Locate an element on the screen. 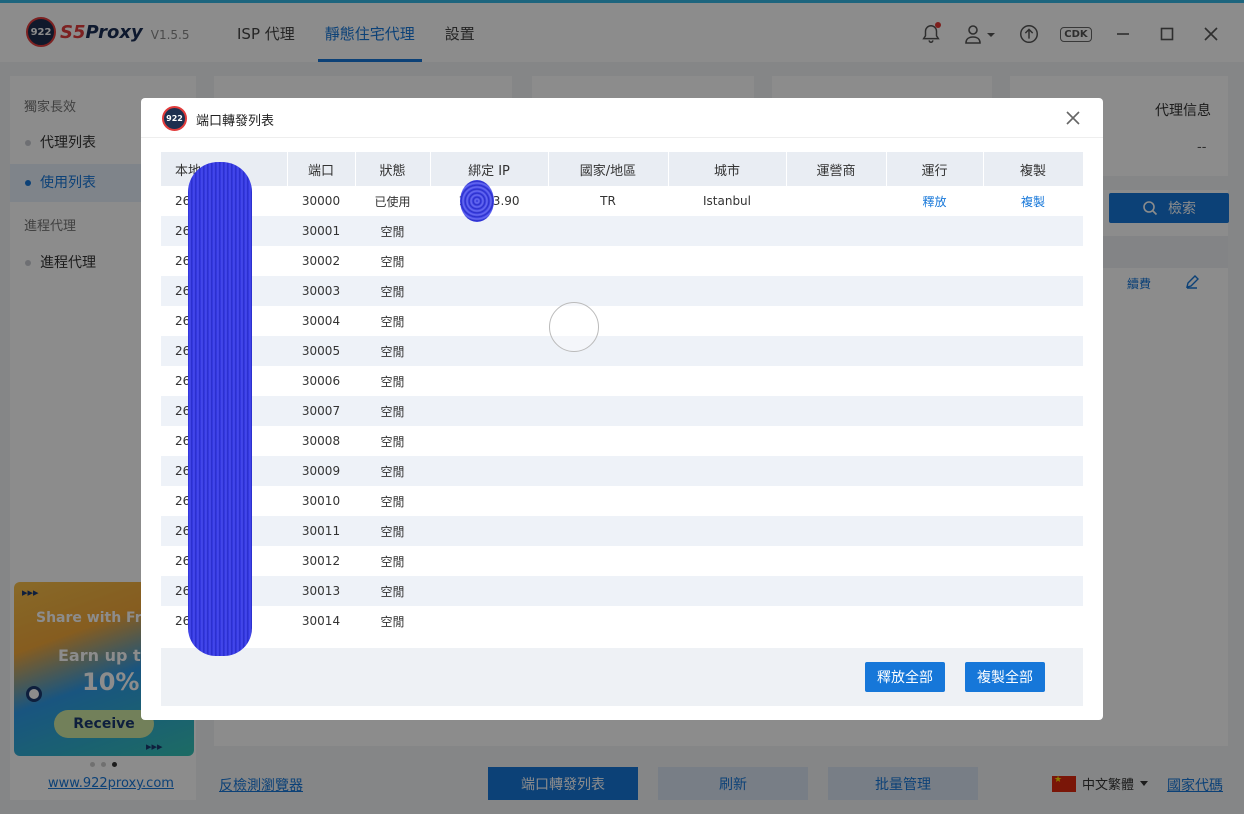 This screenshot has height=814, width=1244. cell-port-text: 30009 is located at coordinates (321, 471).